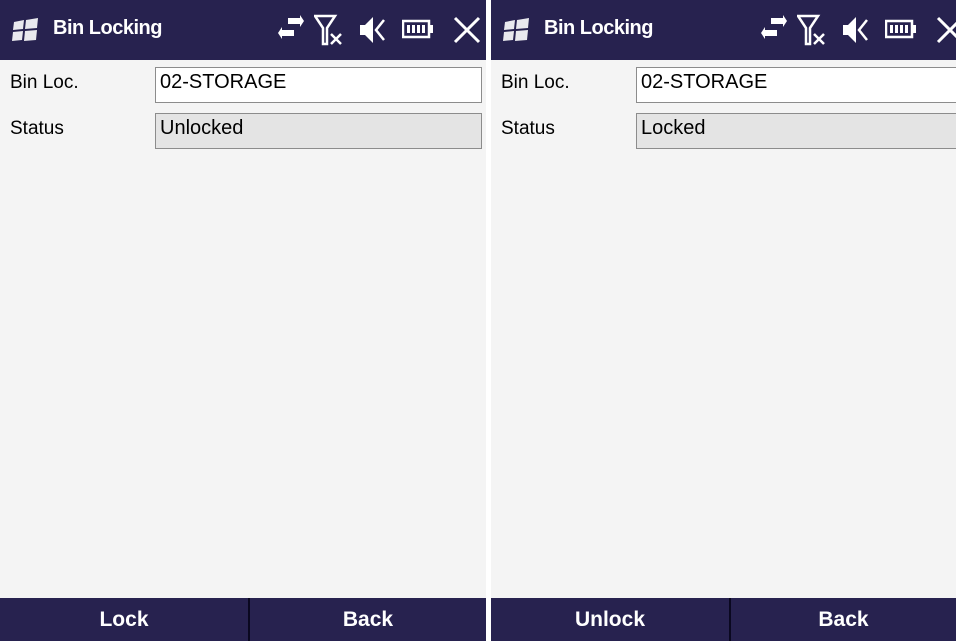 The height and width of the screenshot is (641, 956). I want to click on status-field: Locked, so click(796, 131).